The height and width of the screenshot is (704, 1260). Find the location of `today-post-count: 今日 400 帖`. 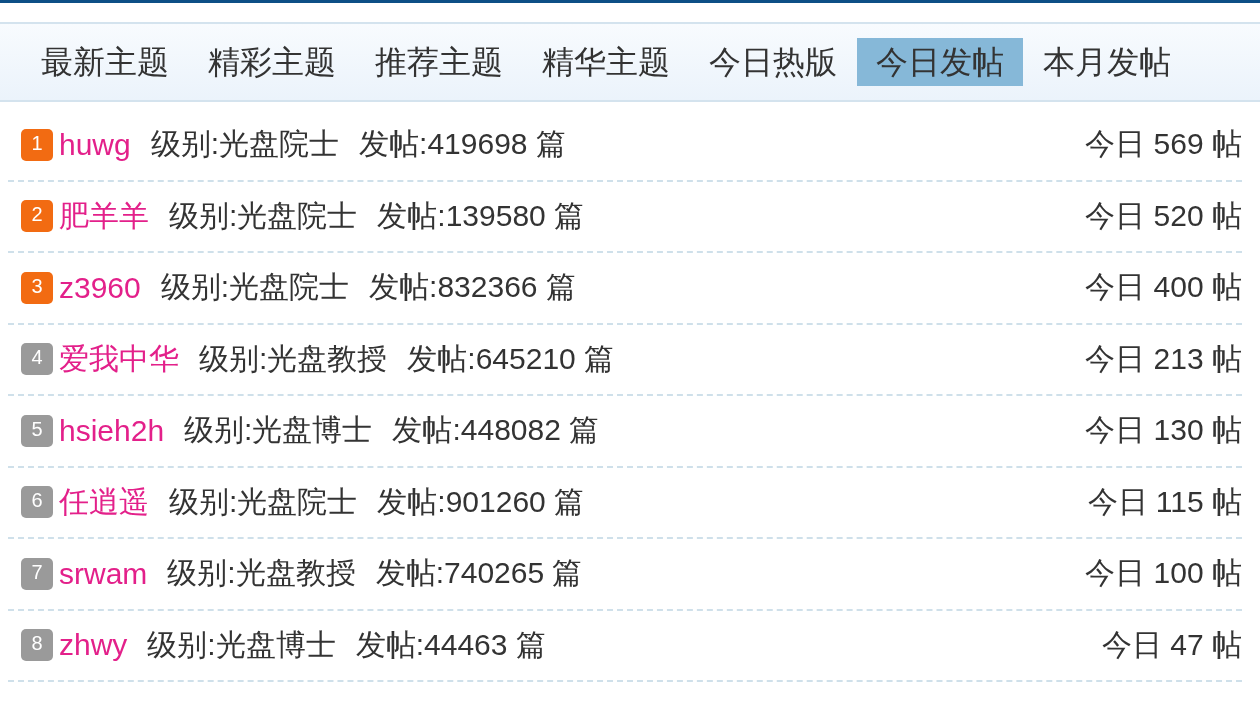

today-post-count: 今日 400 帖 is located at coordinates (1163, 287).